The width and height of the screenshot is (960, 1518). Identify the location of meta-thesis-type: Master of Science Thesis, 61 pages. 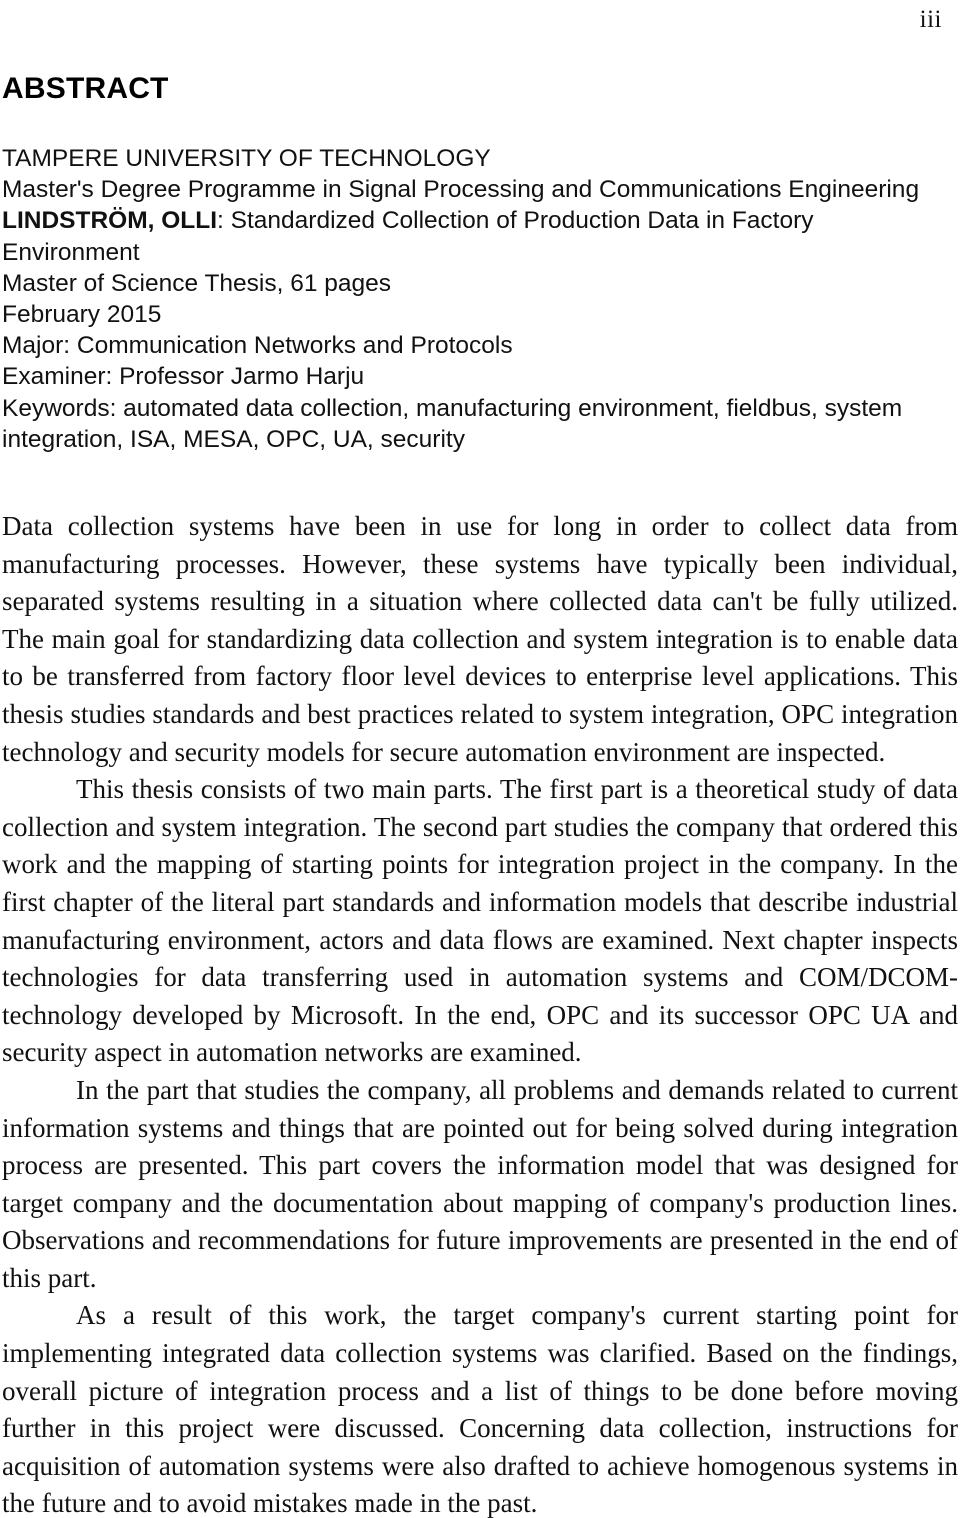
(197, 283).